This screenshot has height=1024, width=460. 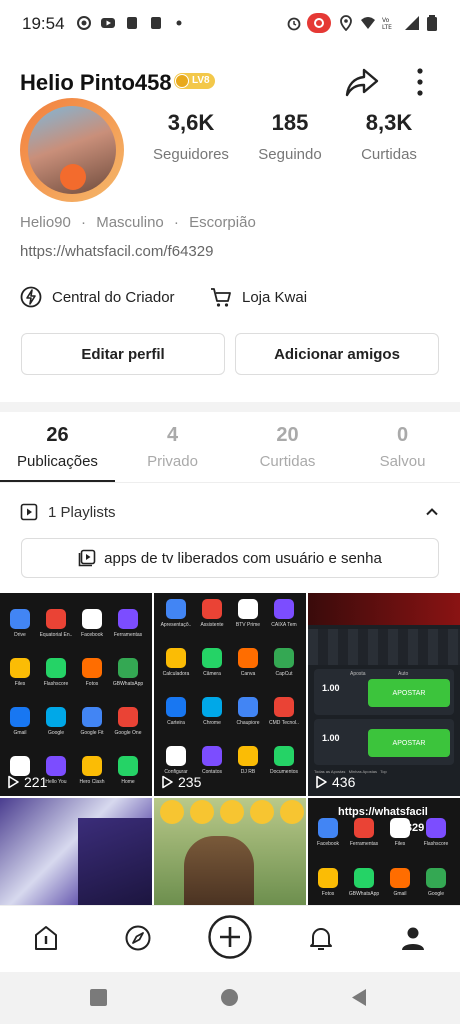 What do you see at coordinates (432, 512) in the screenshot?
I see `chevron-up-icon` at bounding box center [432, 512].